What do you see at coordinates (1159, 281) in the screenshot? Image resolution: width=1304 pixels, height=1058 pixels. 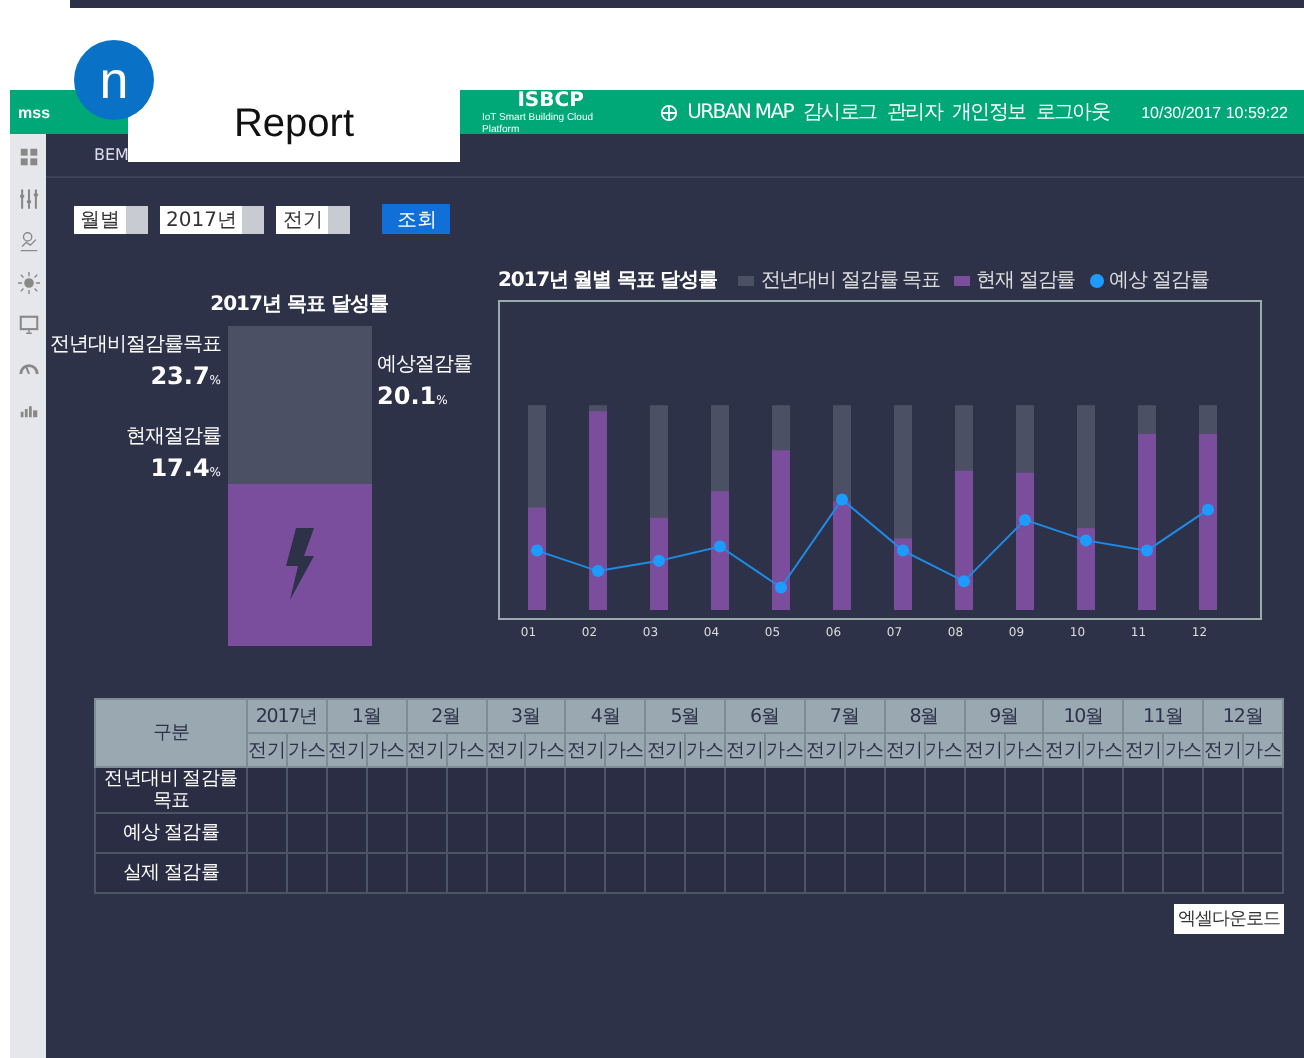 I see `legend-label: 예상 절감률` at bounding box center [1159, 281].